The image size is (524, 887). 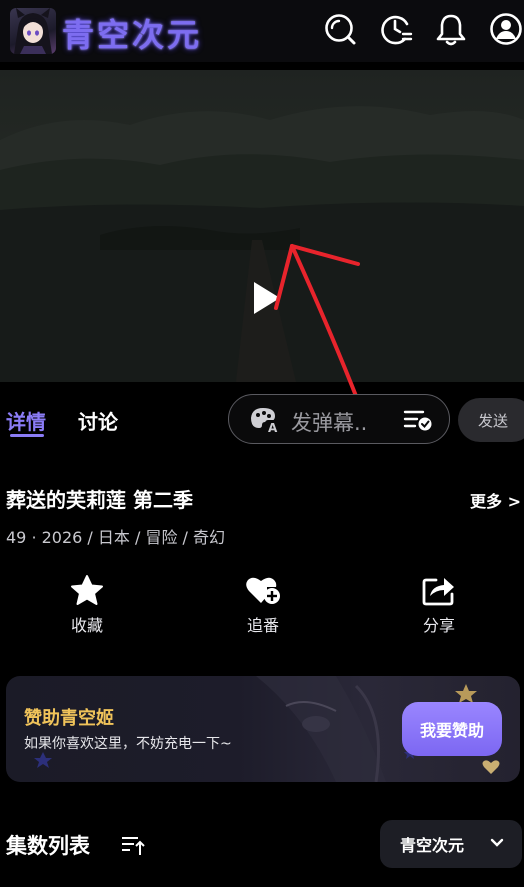 I want to click on app-header: 青空次元, so click(x=262, y=31).